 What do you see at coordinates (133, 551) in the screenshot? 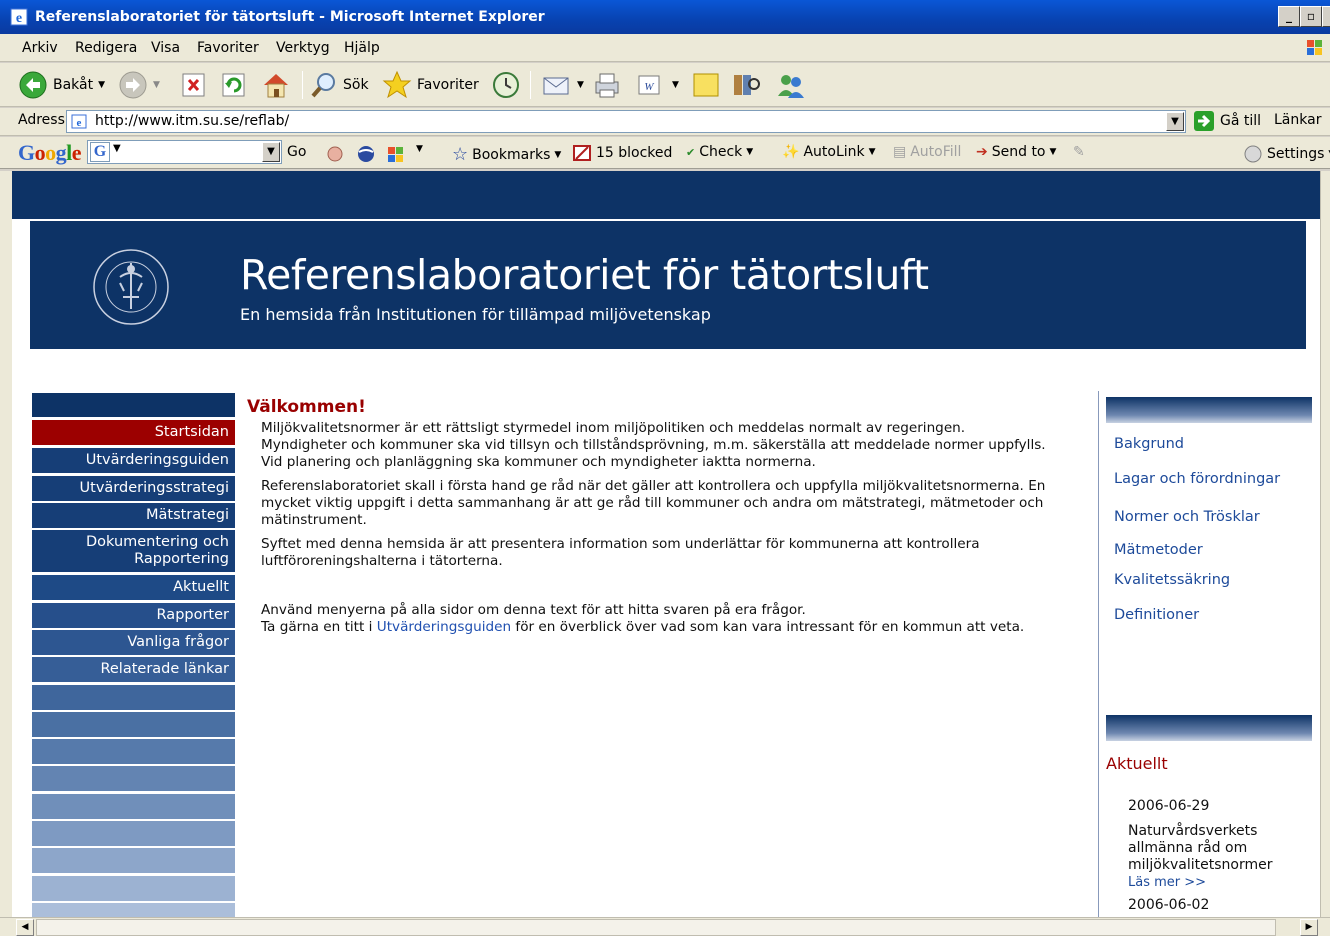
I see `nav-item-dokumentering: Dokumentering och Rapportering` at bounding box center [133, 551].